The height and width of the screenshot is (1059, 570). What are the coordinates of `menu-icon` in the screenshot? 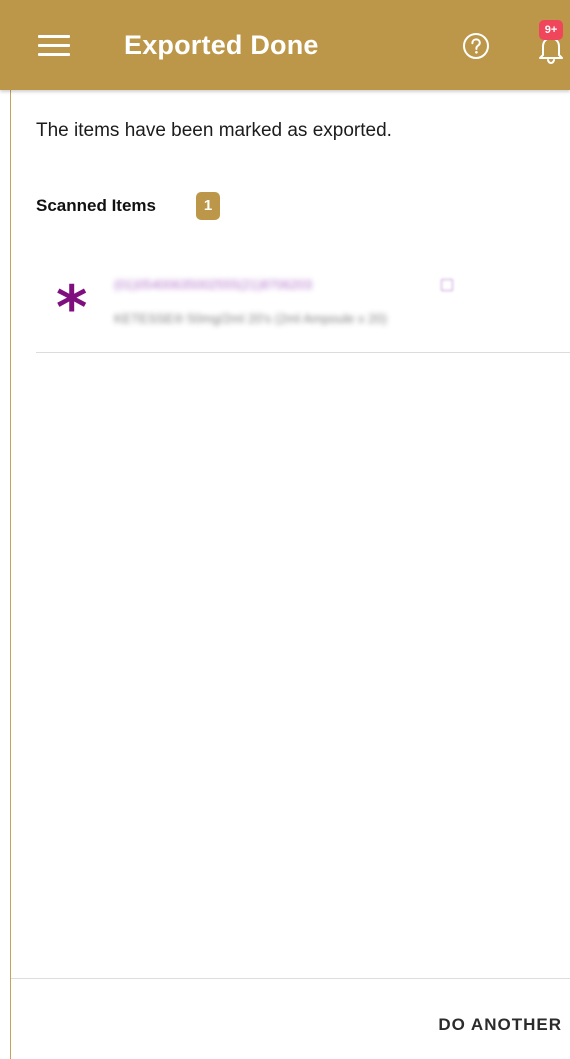 It's located at (54, 46).